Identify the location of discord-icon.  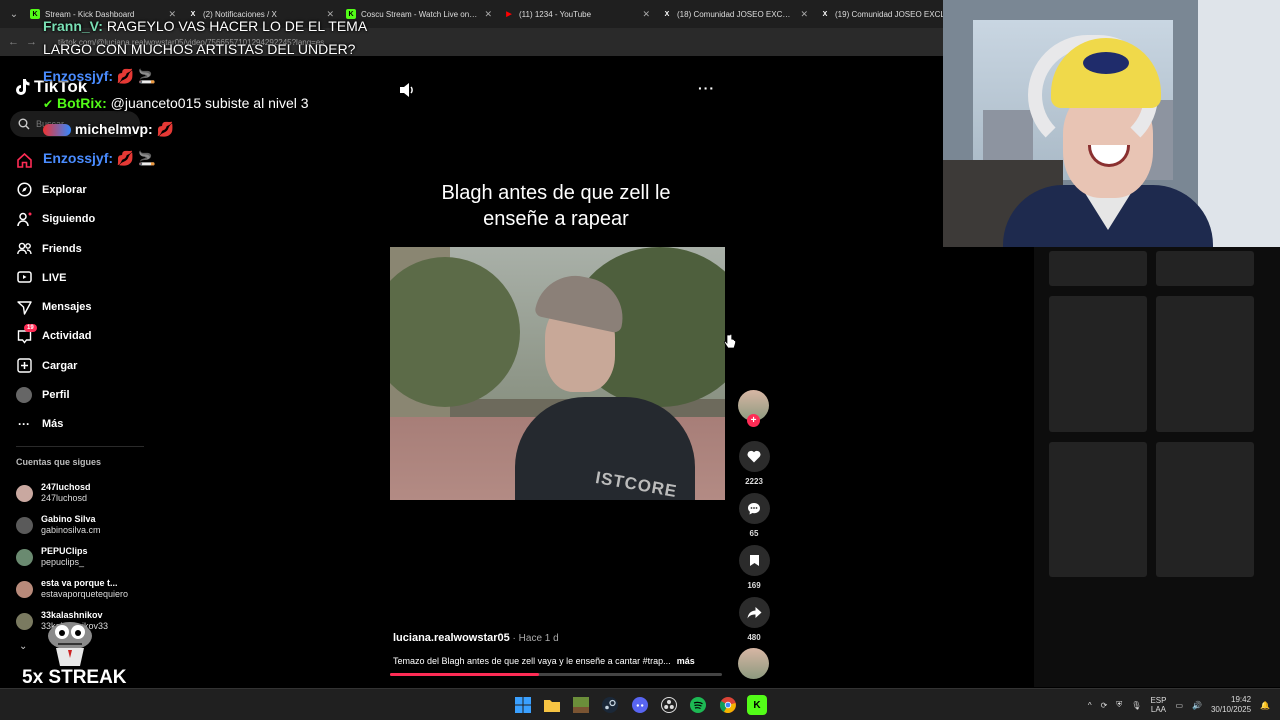
(640, 705).